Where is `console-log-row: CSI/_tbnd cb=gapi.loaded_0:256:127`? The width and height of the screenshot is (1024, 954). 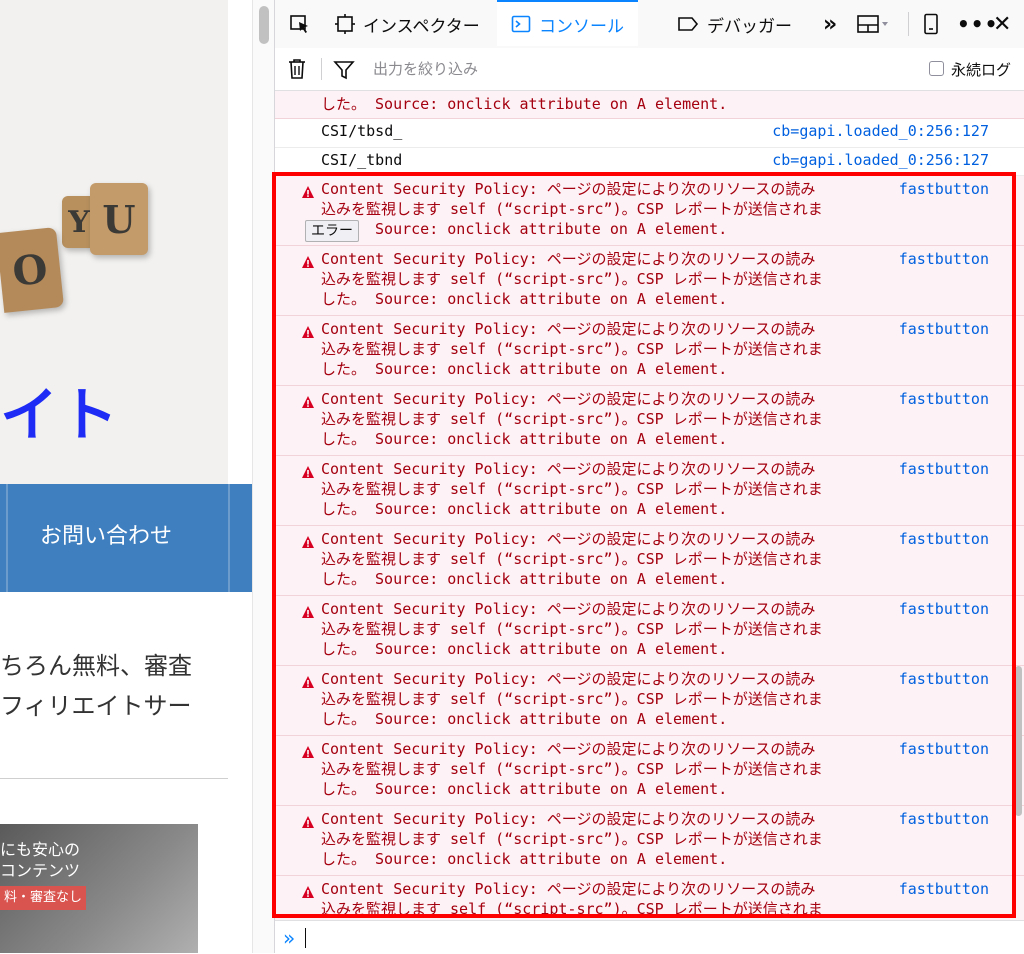 console-log-row: CSI/_tbnd cb=gapi.loaded_0:256:127 is located at coordinates (649, 161).